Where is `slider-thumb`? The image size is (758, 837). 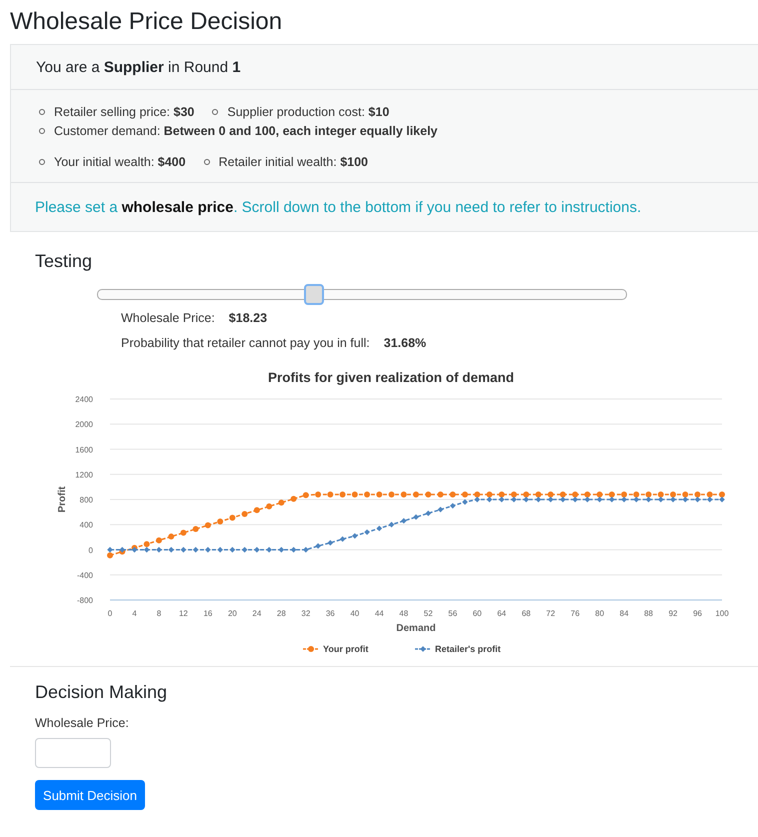 slider-thumb is located at coordinates (314, 294).